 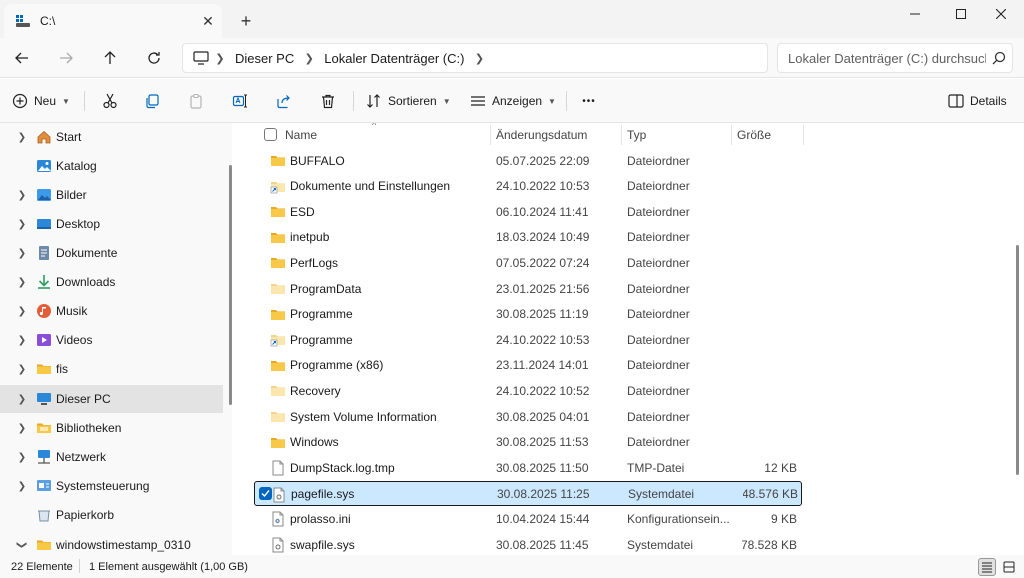 What do you see at coordinates (1009, 567) in the screenshot?
I see `tiles-view-button` at bounding box center [1009, 567].